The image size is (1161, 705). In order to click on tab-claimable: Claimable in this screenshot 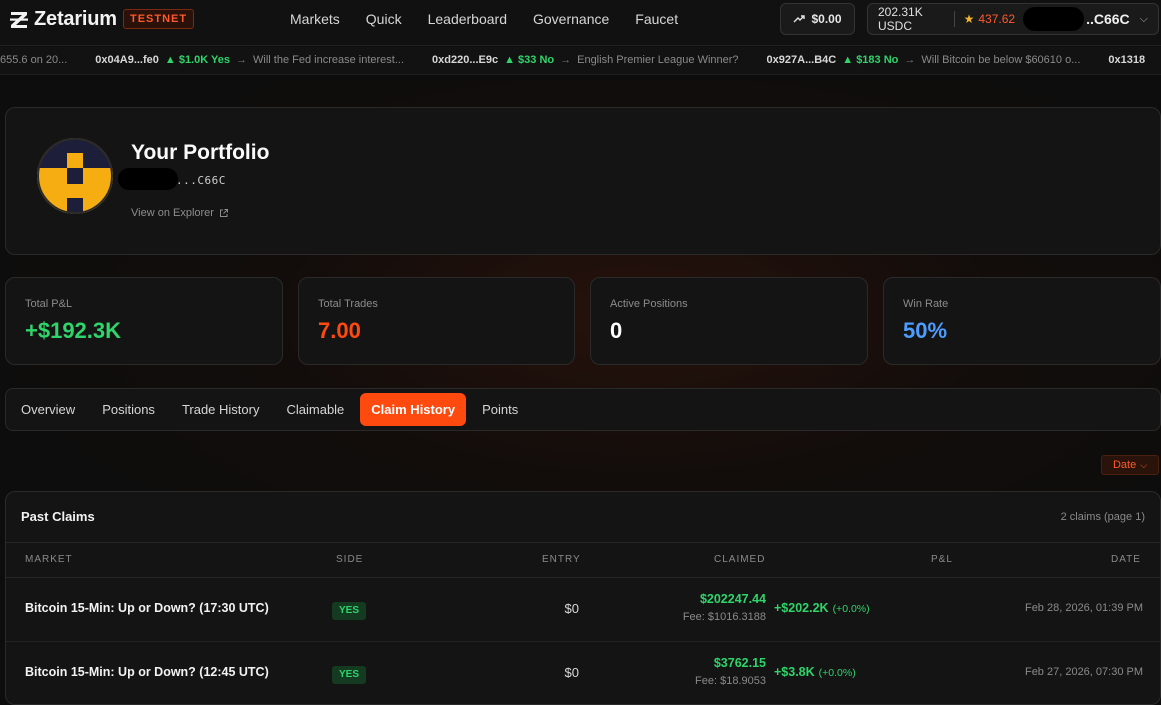, I will do `click(315, 409)`.